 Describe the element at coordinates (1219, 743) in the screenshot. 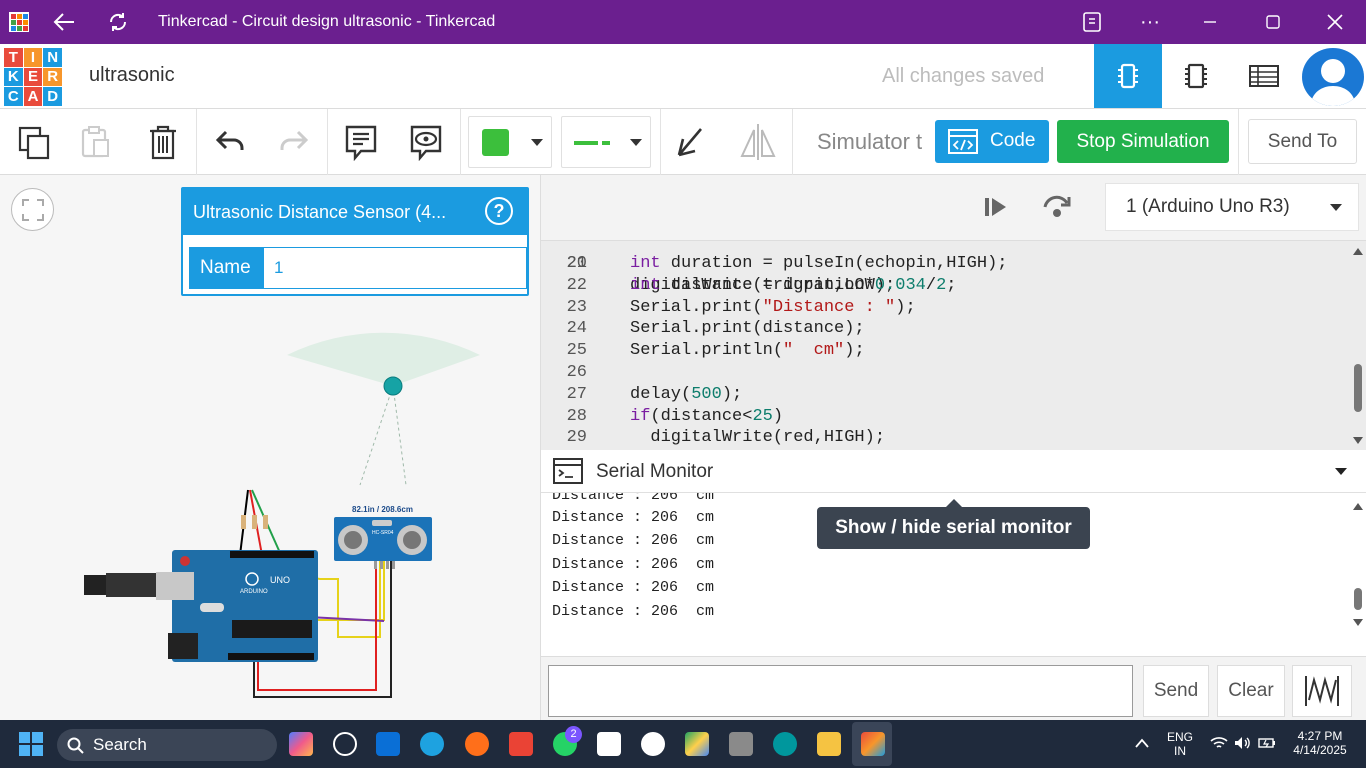

I see `wifi-icon` at that location.